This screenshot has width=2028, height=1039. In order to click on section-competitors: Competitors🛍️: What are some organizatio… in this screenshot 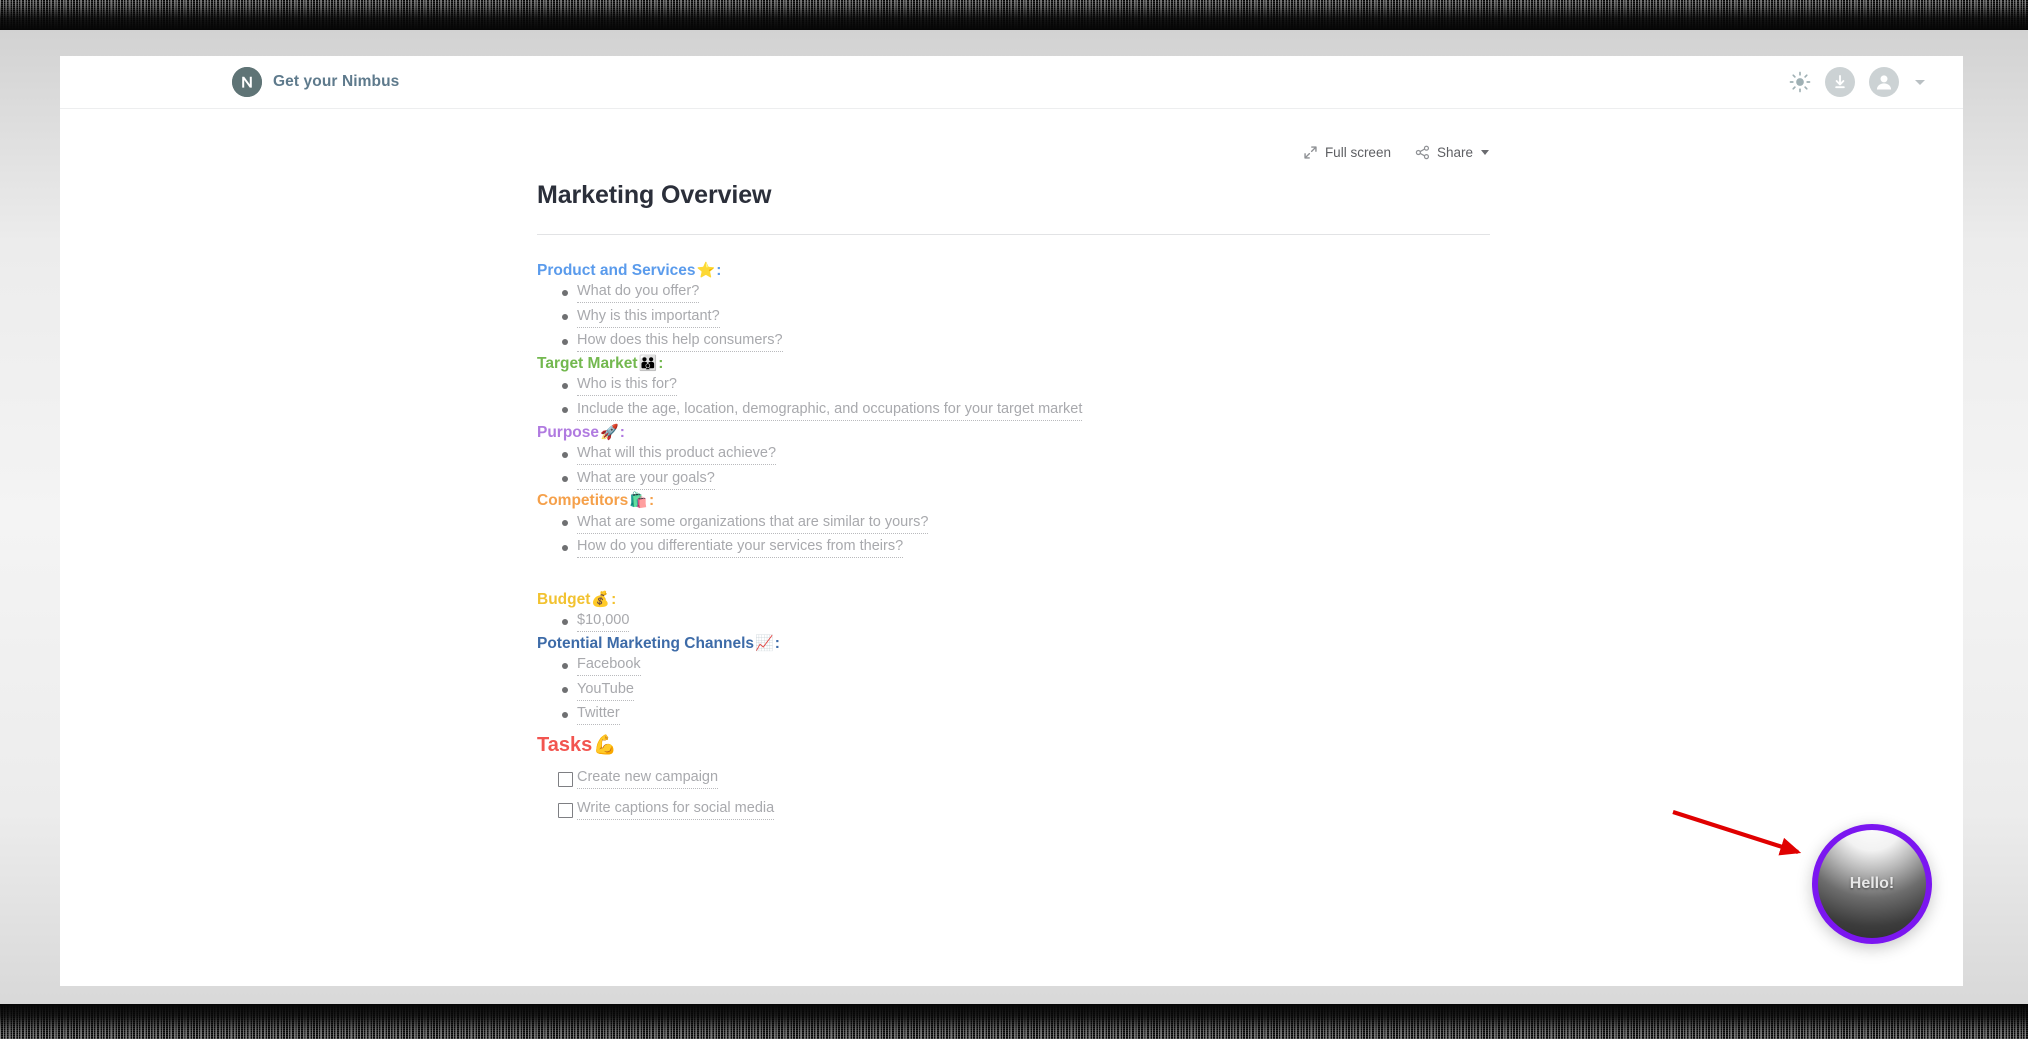, I will do `click(1013, 525)`.